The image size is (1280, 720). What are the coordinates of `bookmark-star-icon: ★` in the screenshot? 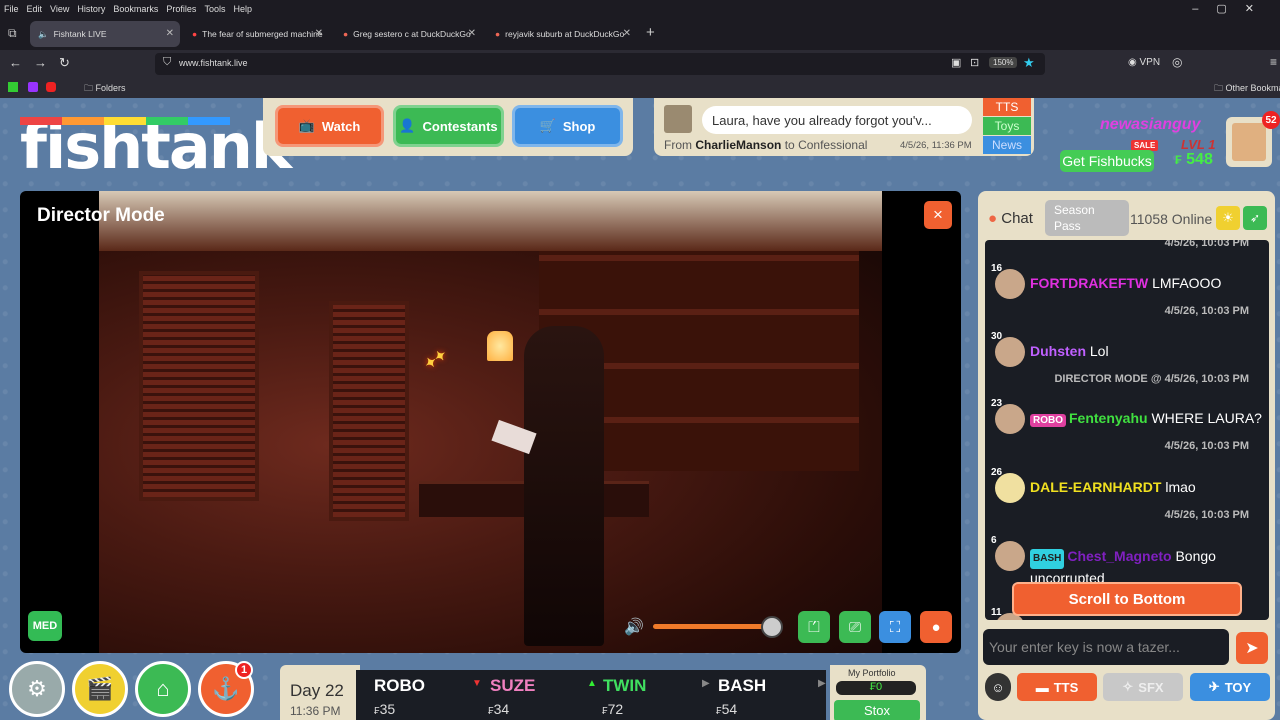 It's located at (1029, 63).